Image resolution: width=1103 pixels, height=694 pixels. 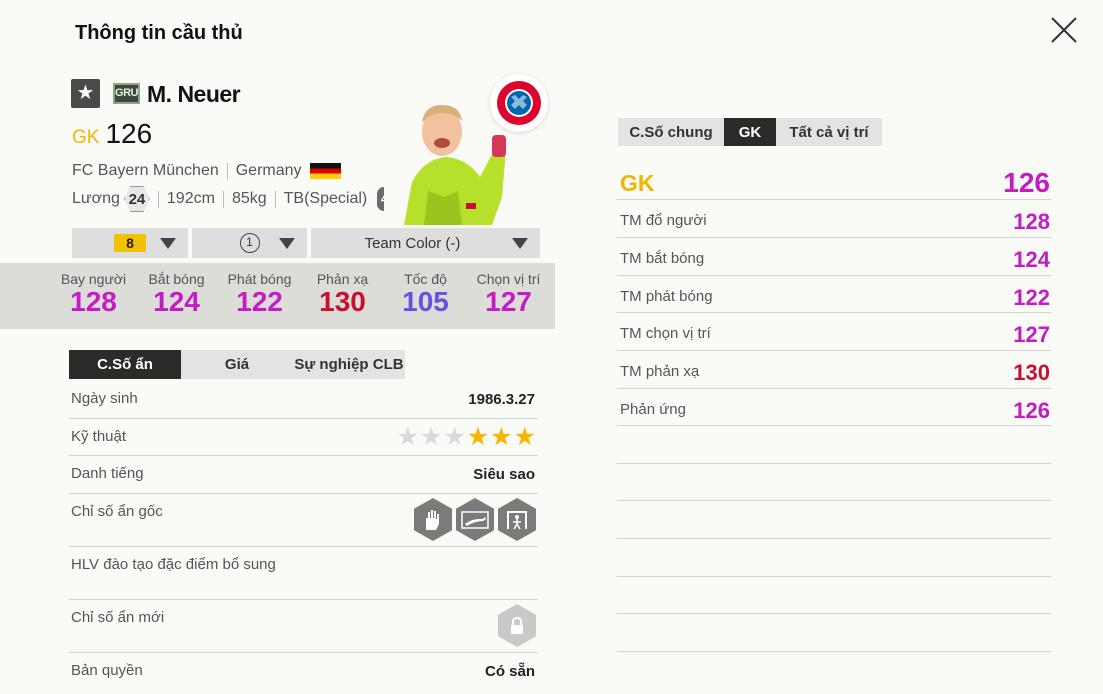 What do you see at coordinates (145, 170) in the screenshot?
I see `club-name: FC Bayern München` at bounding box center [145, 170].